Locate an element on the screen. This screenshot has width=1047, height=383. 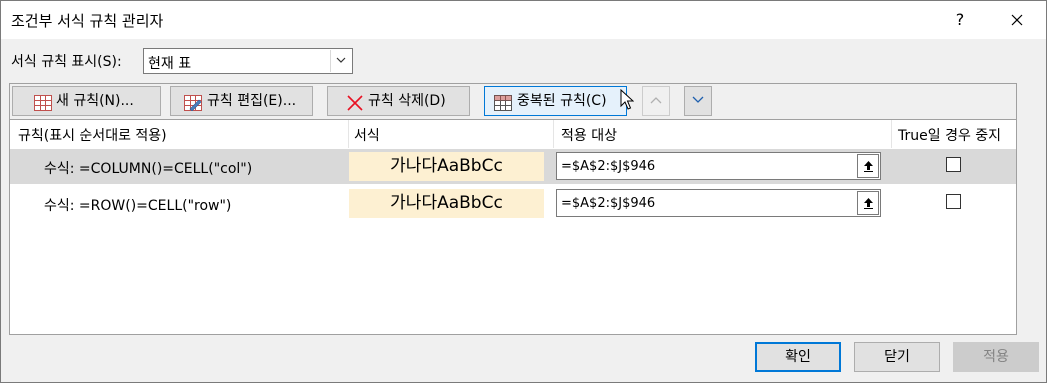
duplicate-rule-icon is located at coordinates (503, 102).